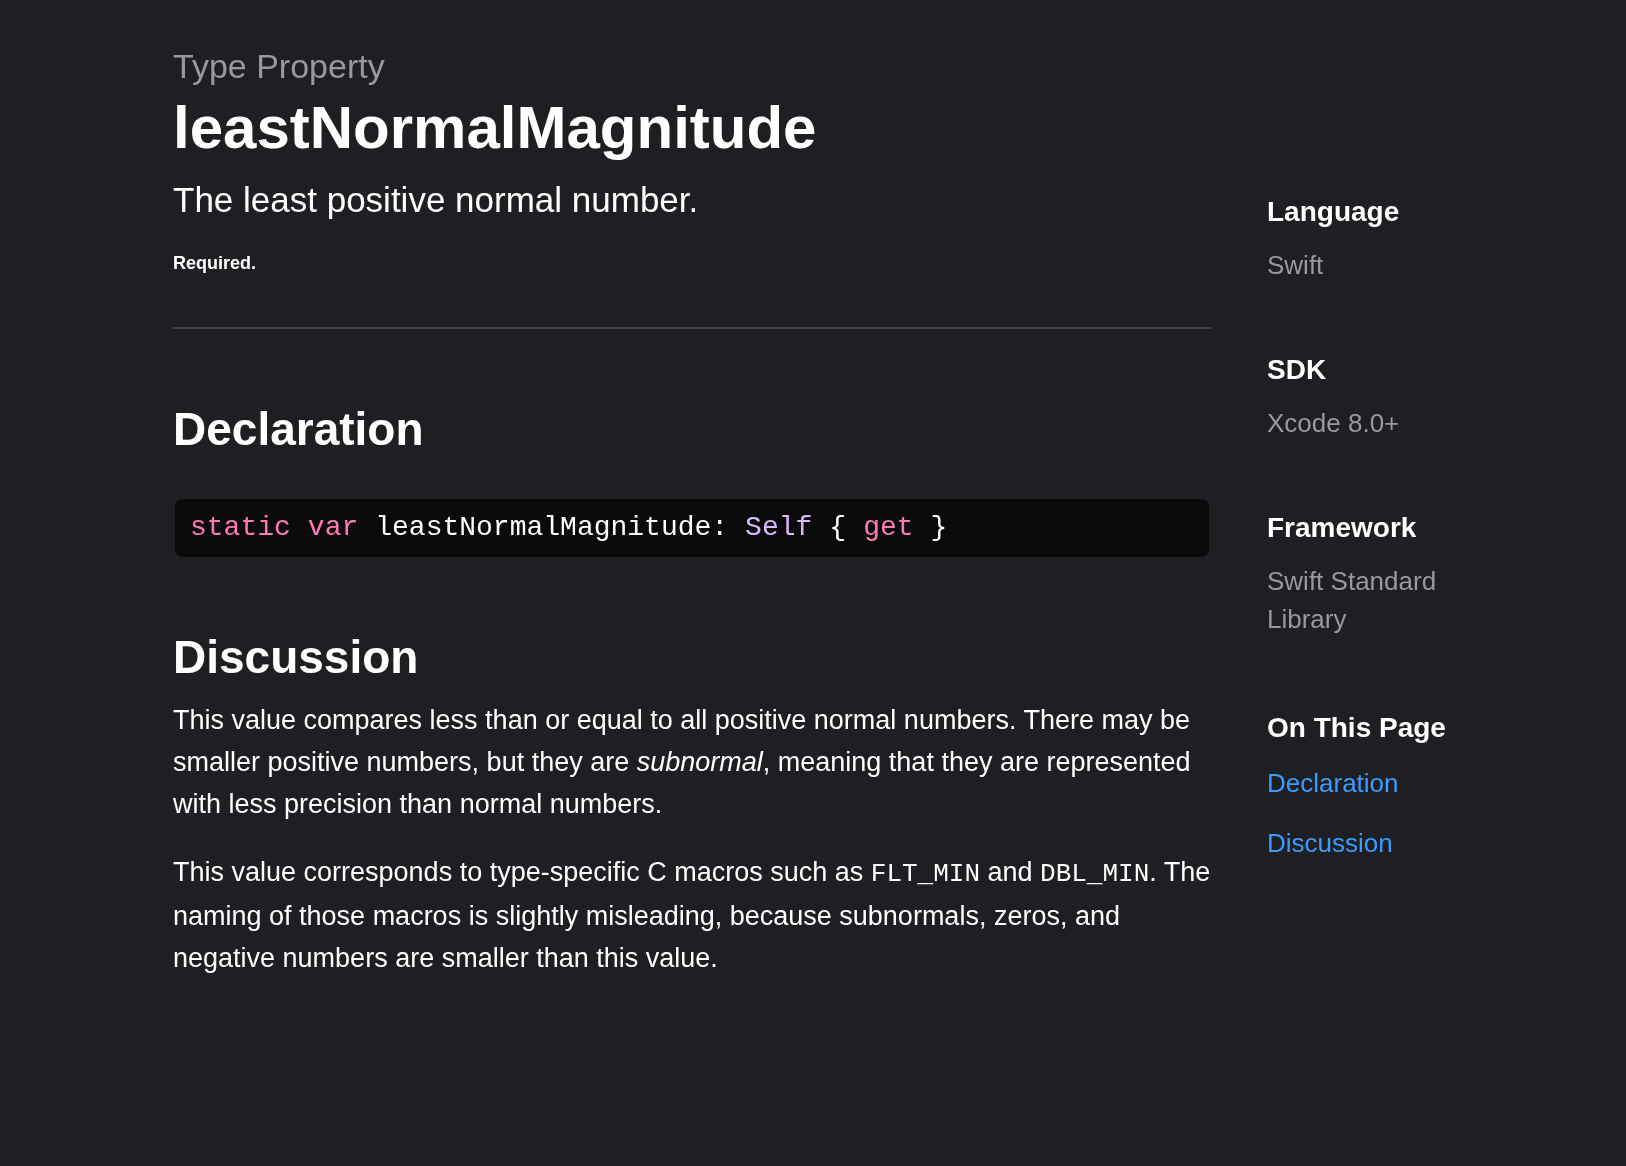 This screenshot has width=1626, height=1166. What do you see at coordinates (1333, 783) in the screenshot?
I see `section-link: Declaration` at bounding box center [1333, 783].